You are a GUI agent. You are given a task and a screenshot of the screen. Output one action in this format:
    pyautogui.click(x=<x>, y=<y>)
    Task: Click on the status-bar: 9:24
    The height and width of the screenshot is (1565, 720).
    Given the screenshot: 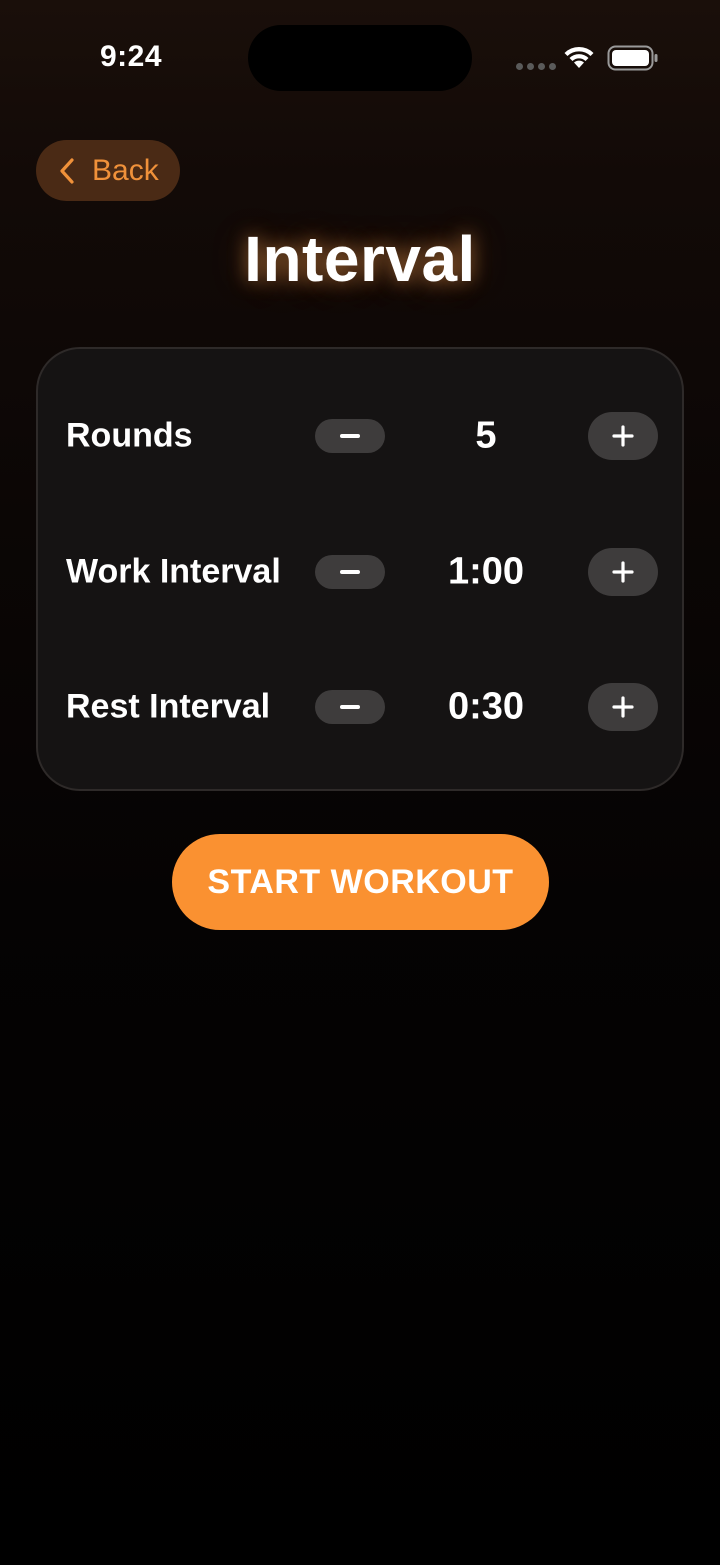 What is the action you would take?
    pyautogui.click(x=360, y=55)
    